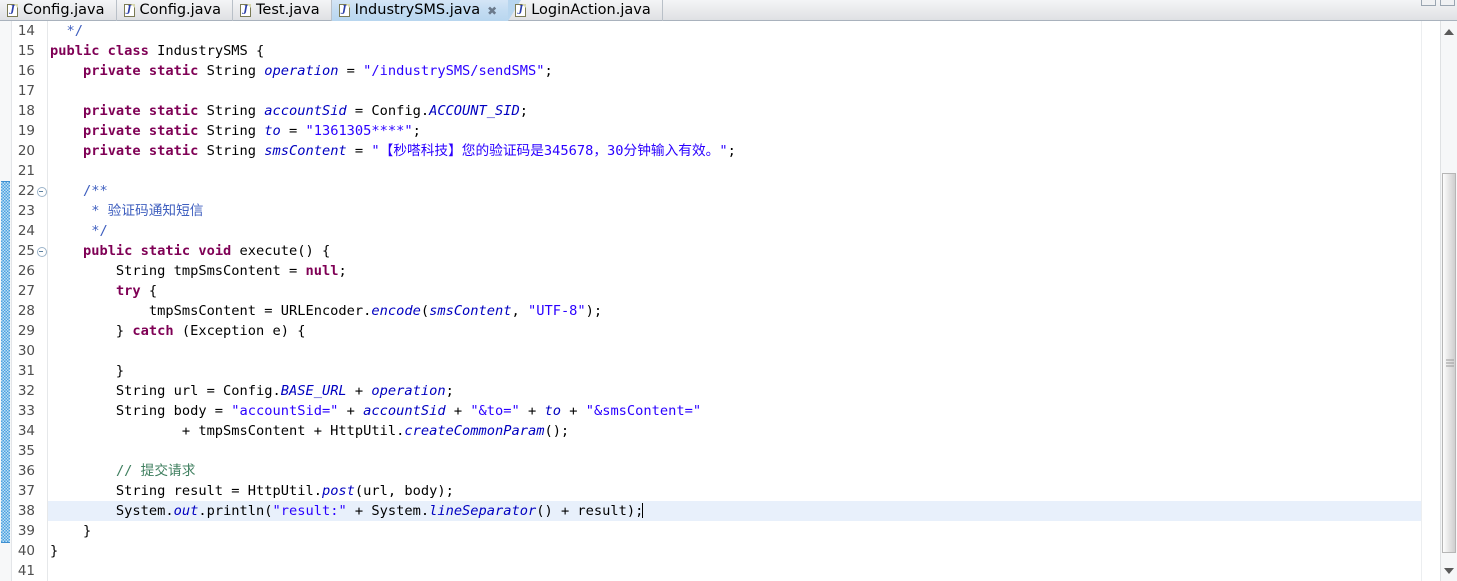 This screenshot has width=1457, height=581. Describe the element at coordinates (643, 411) in the screenshot. I see `code-token-str: "&smsContent="` at that location.